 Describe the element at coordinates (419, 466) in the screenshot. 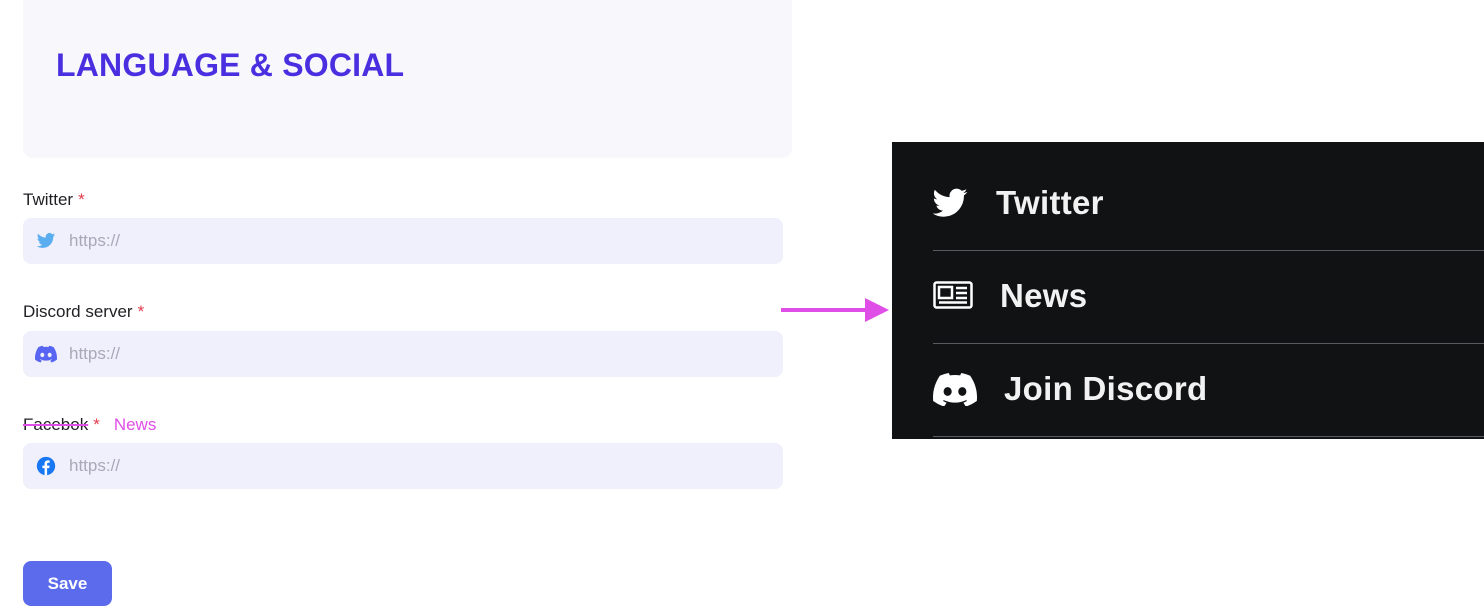

I see `facebook-url-input` at that location.